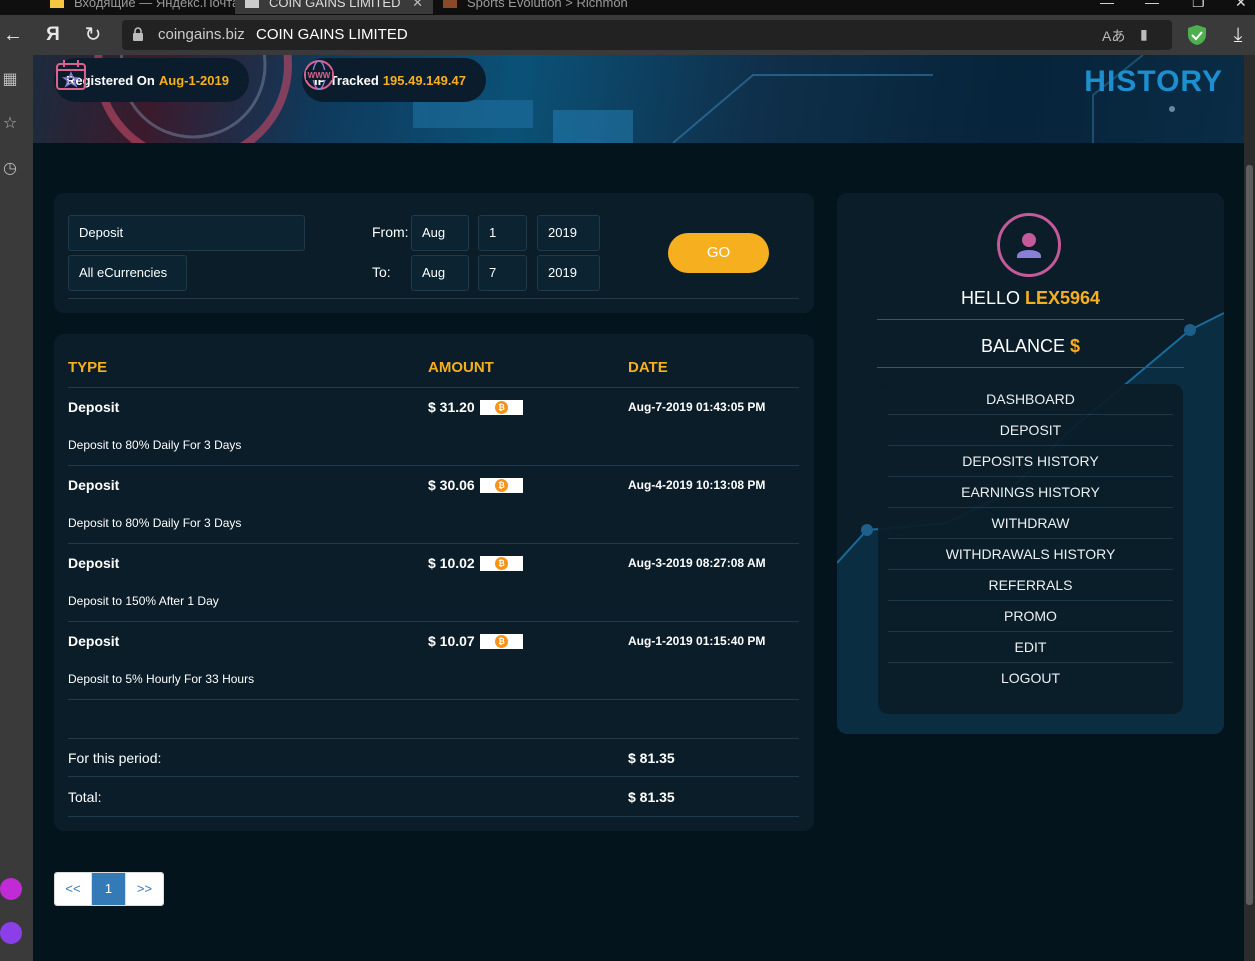  I want to click on row-amount: $ 10.07, so click(451, 641).